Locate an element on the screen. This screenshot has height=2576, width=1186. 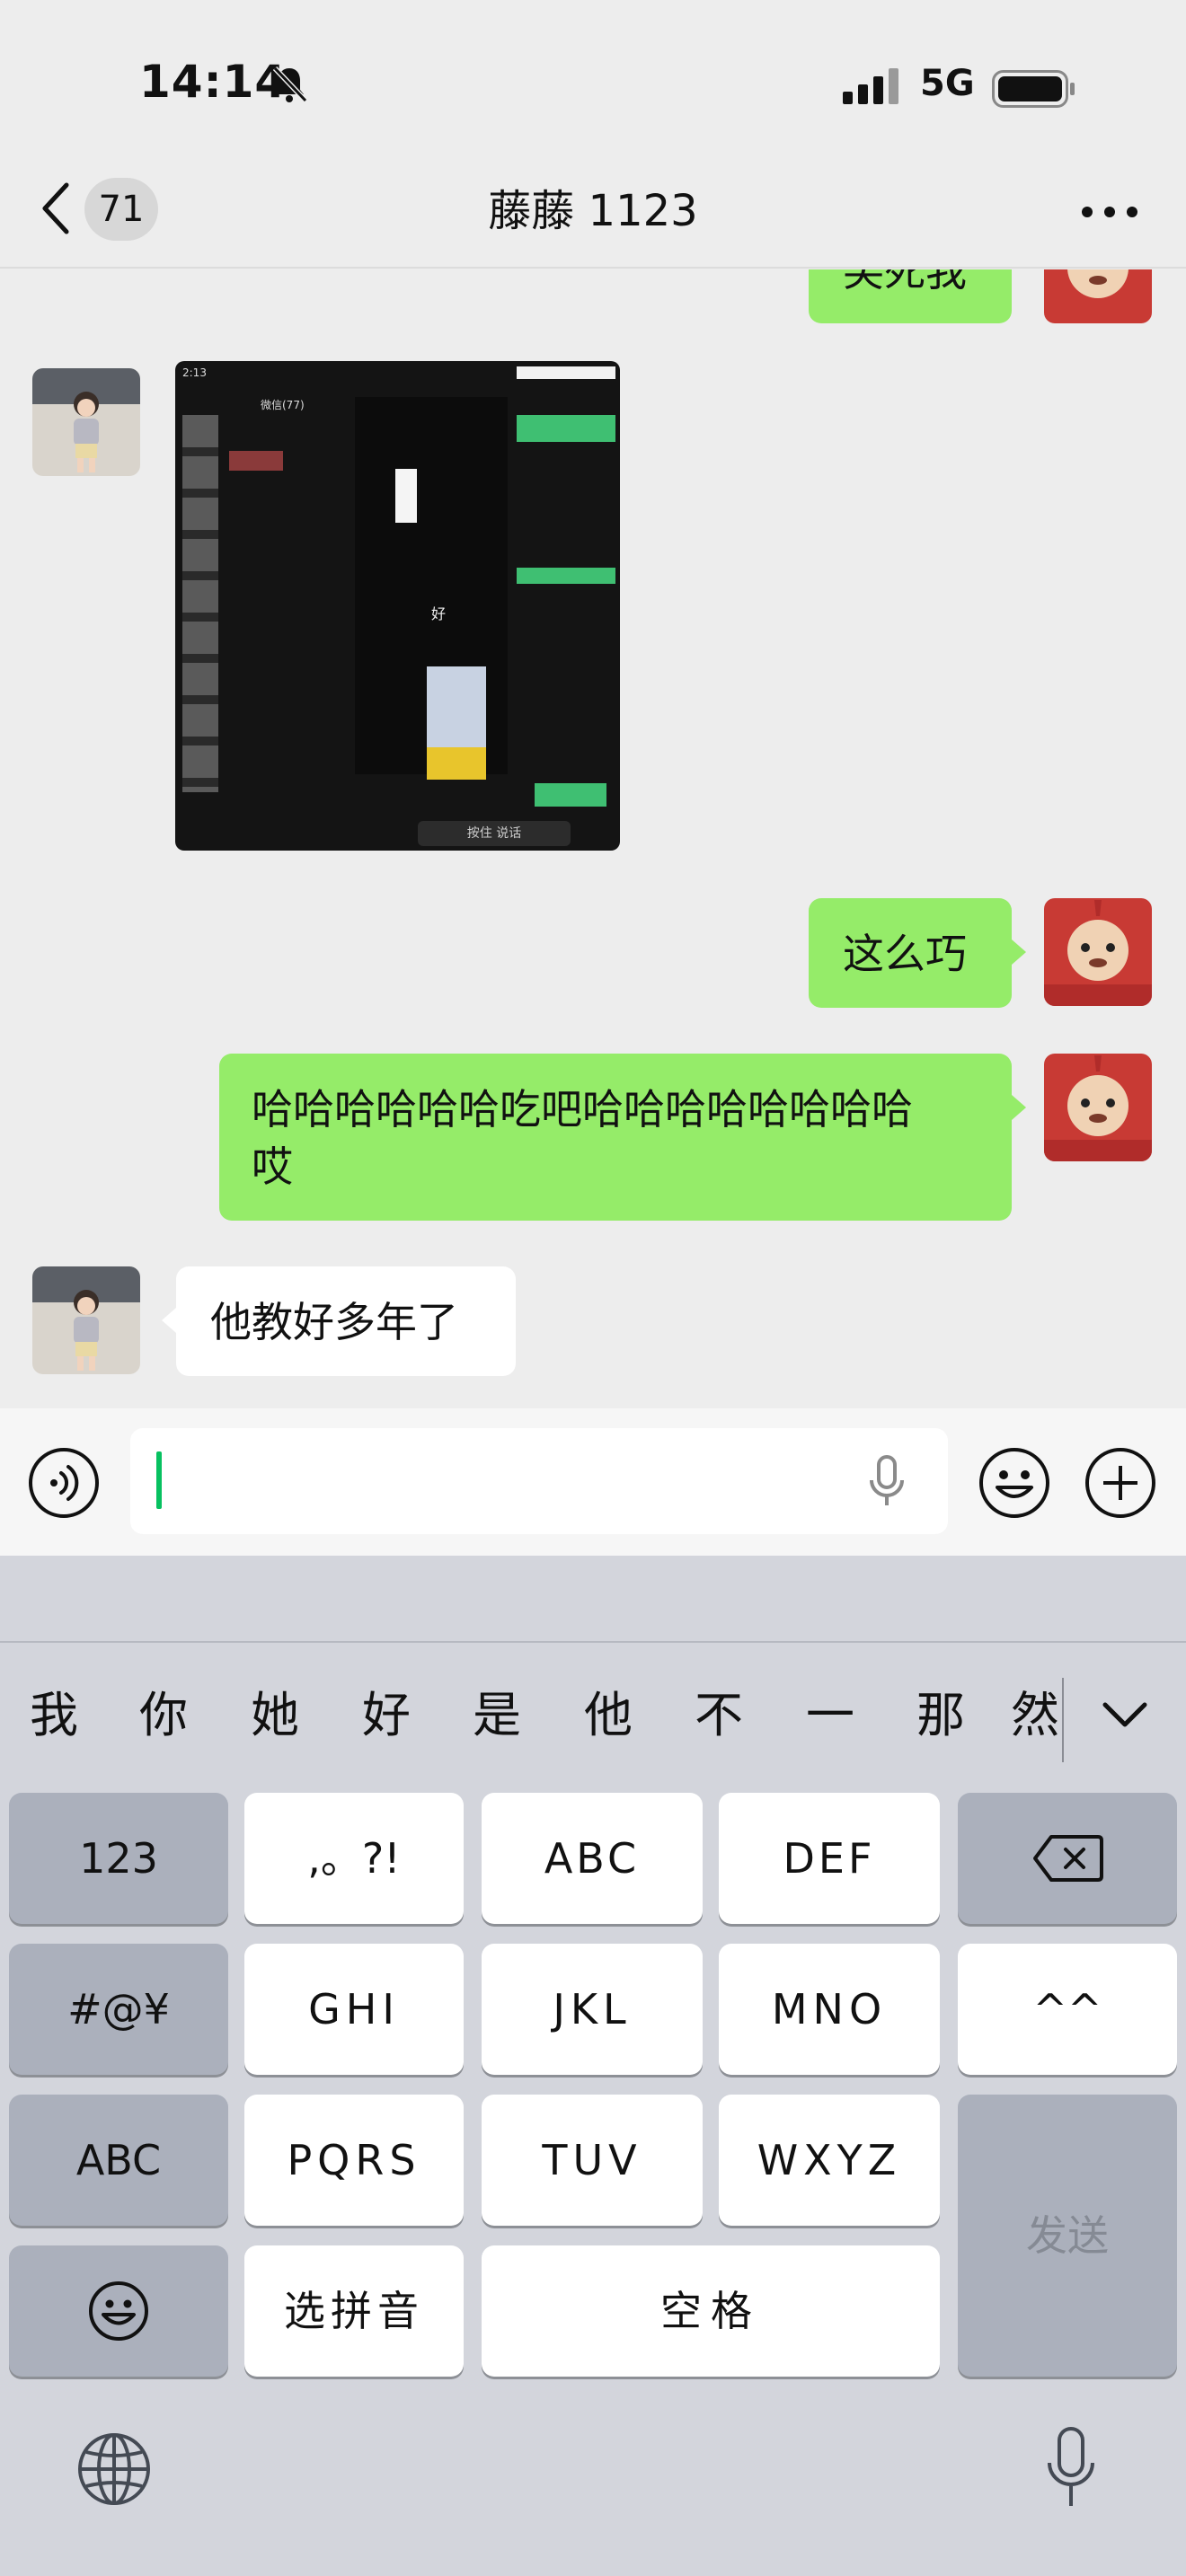
key-abc-switch: ABC is located at coordinates (118, 2160).